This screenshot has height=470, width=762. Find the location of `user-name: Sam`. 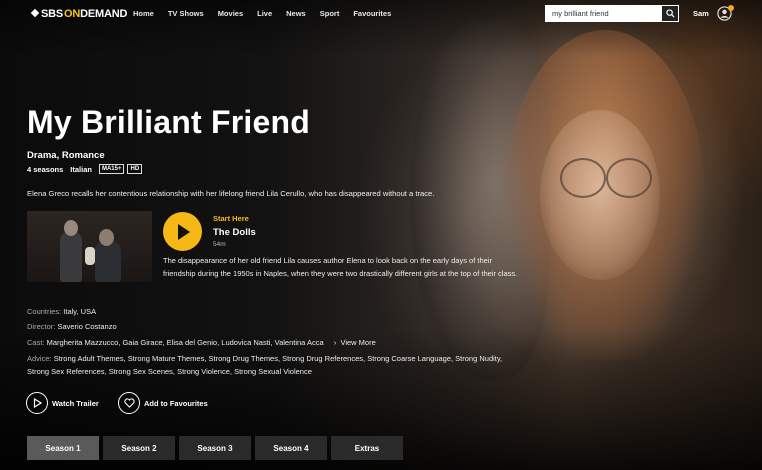

user-name: Sam is located at coordinates (701, 13).